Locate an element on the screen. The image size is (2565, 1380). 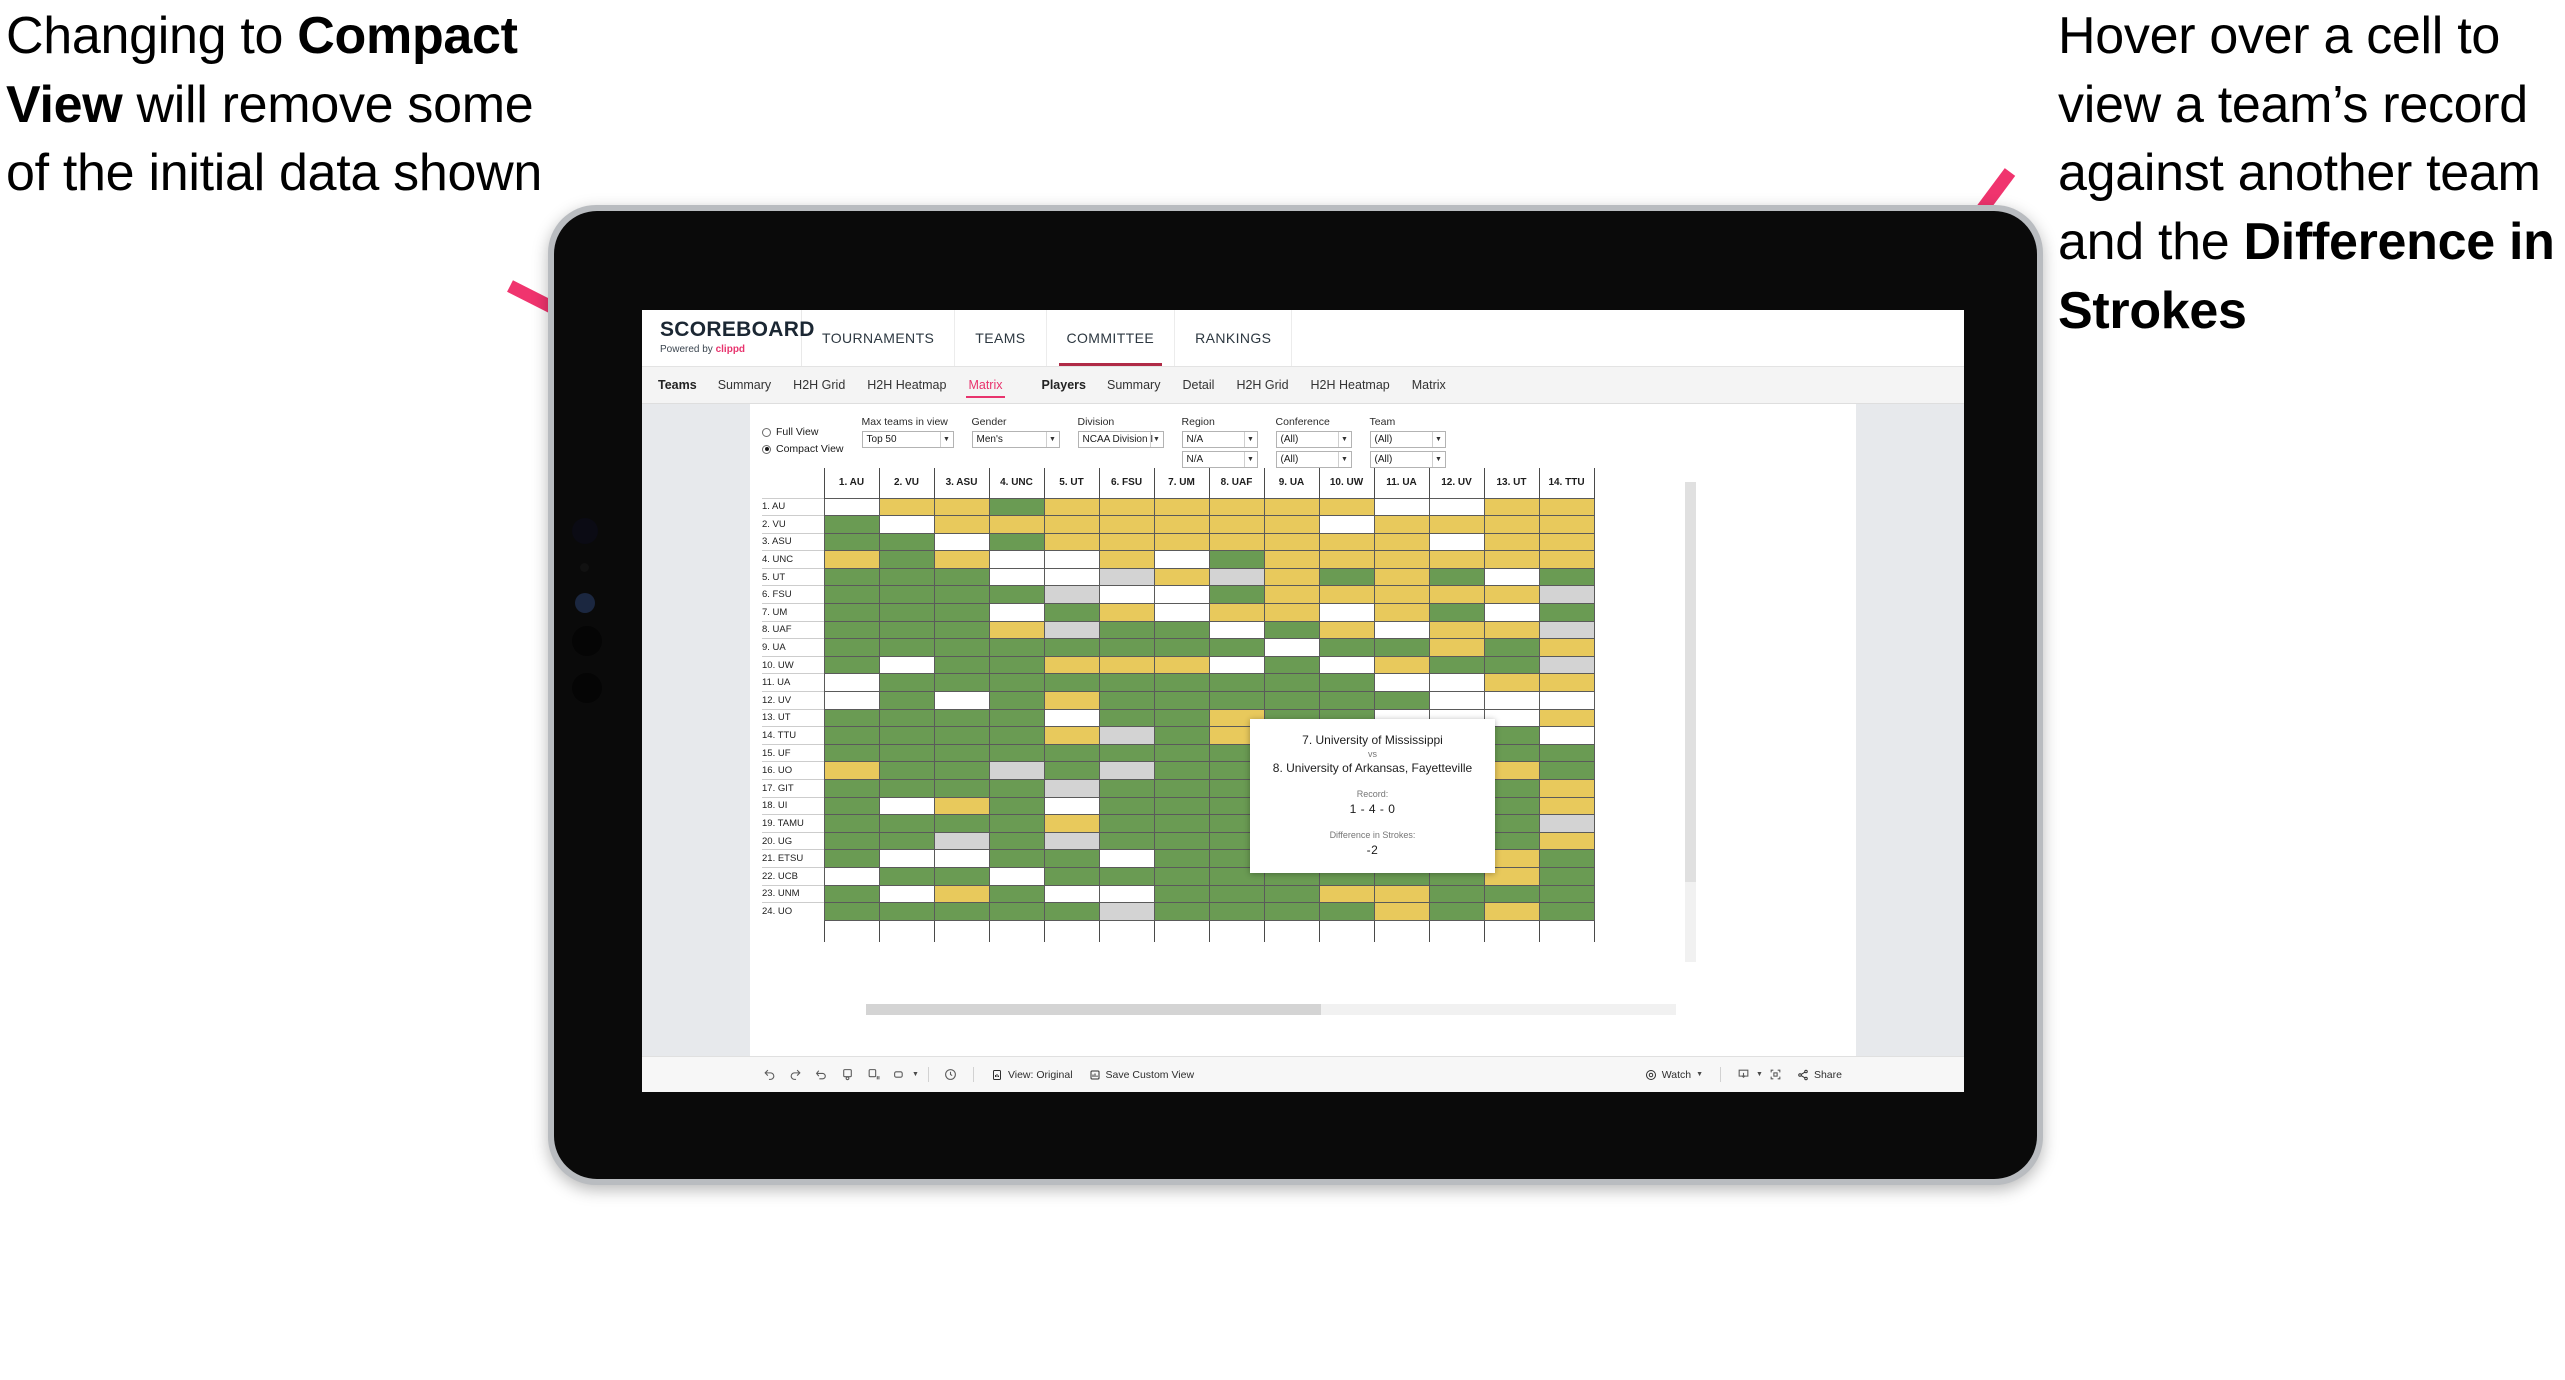
max-teams-select: Top 50 ▼ is located at coordinates (907, 439).